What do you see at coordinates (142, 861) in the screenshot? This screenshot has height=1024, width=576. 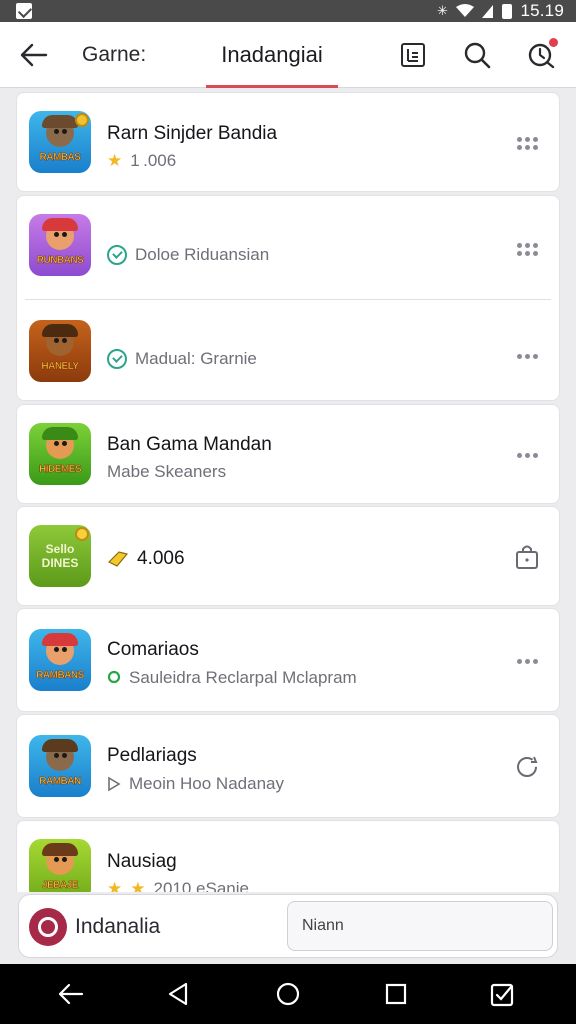 I see `item-title: Nausiag` at bounding box center [142, 861].